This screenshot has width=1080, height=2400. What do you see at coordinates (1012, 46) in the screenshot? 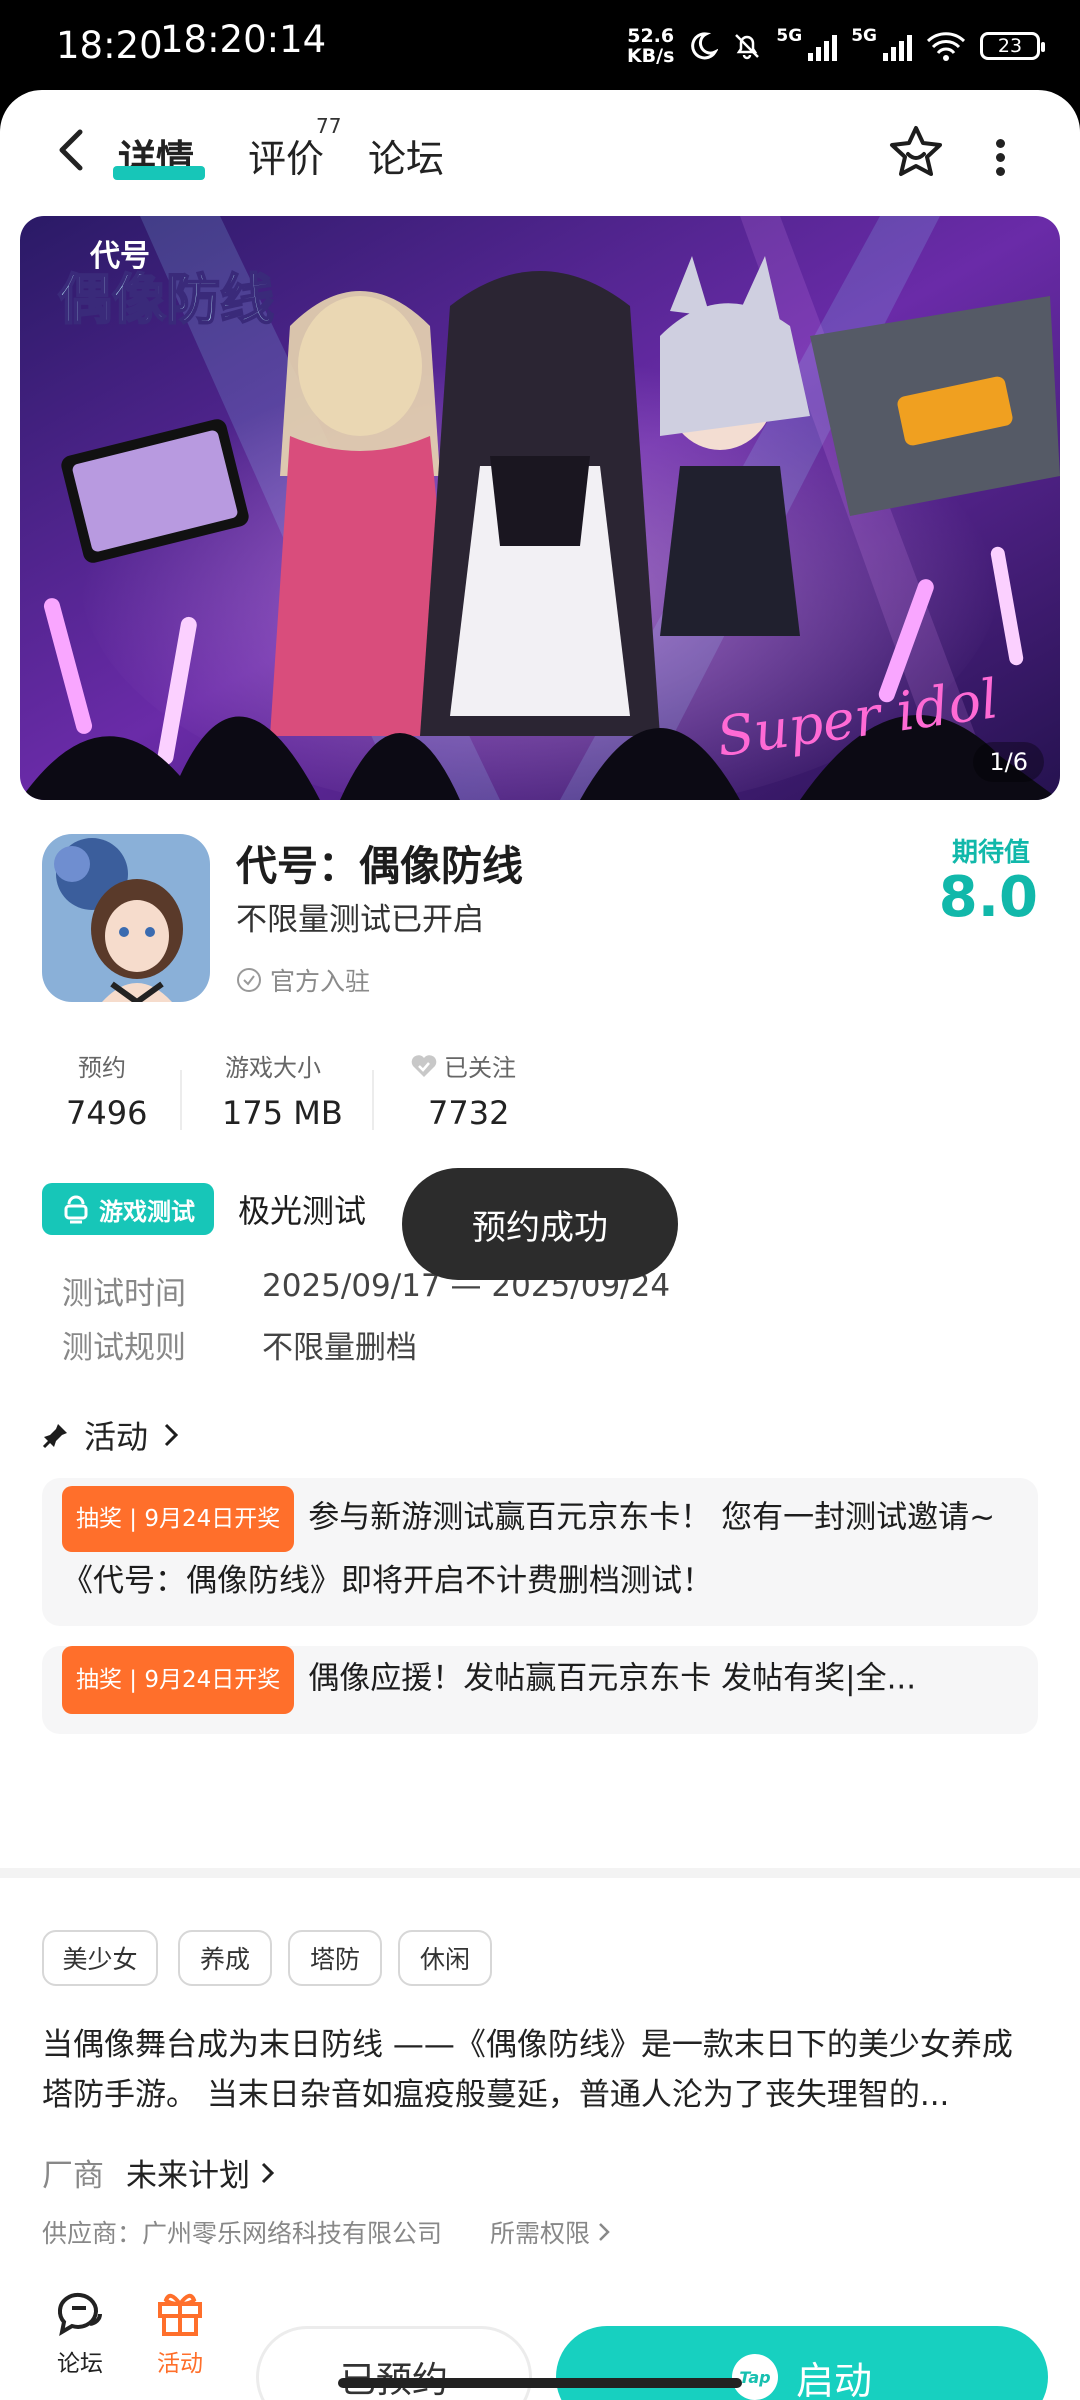
I see `battery-icon: 23` at bounding box center [1012, 46].